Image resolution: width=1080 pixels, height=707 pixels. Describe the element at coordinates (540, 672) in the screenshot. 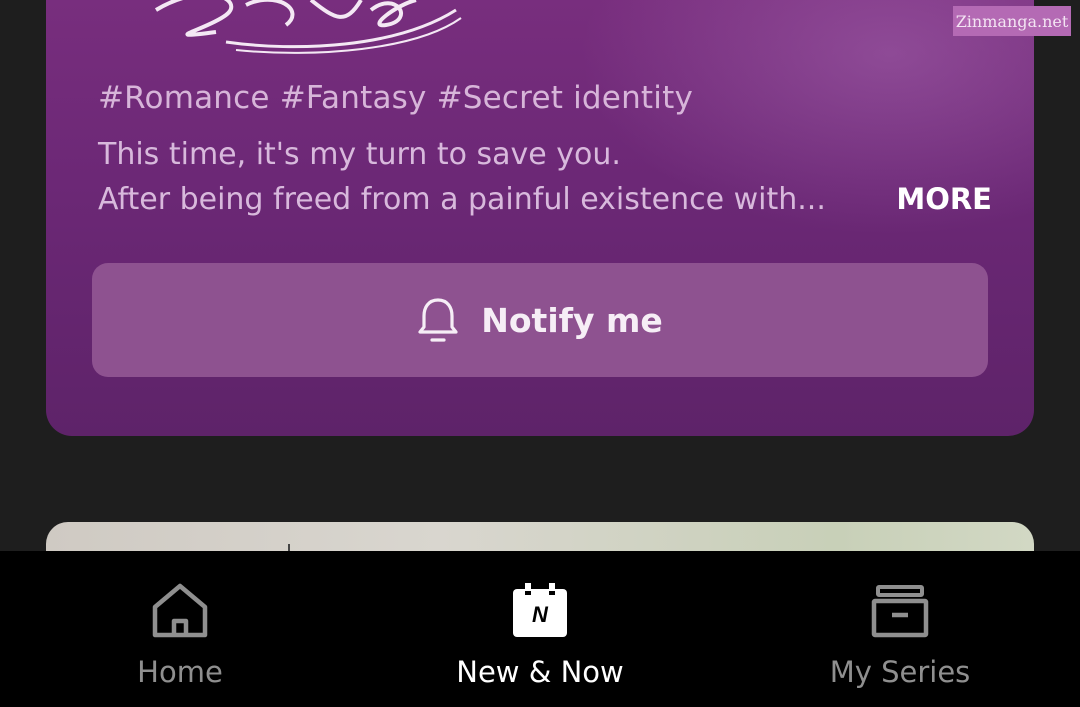

I see `nav-new-and-now-label: New & Now` at that location.